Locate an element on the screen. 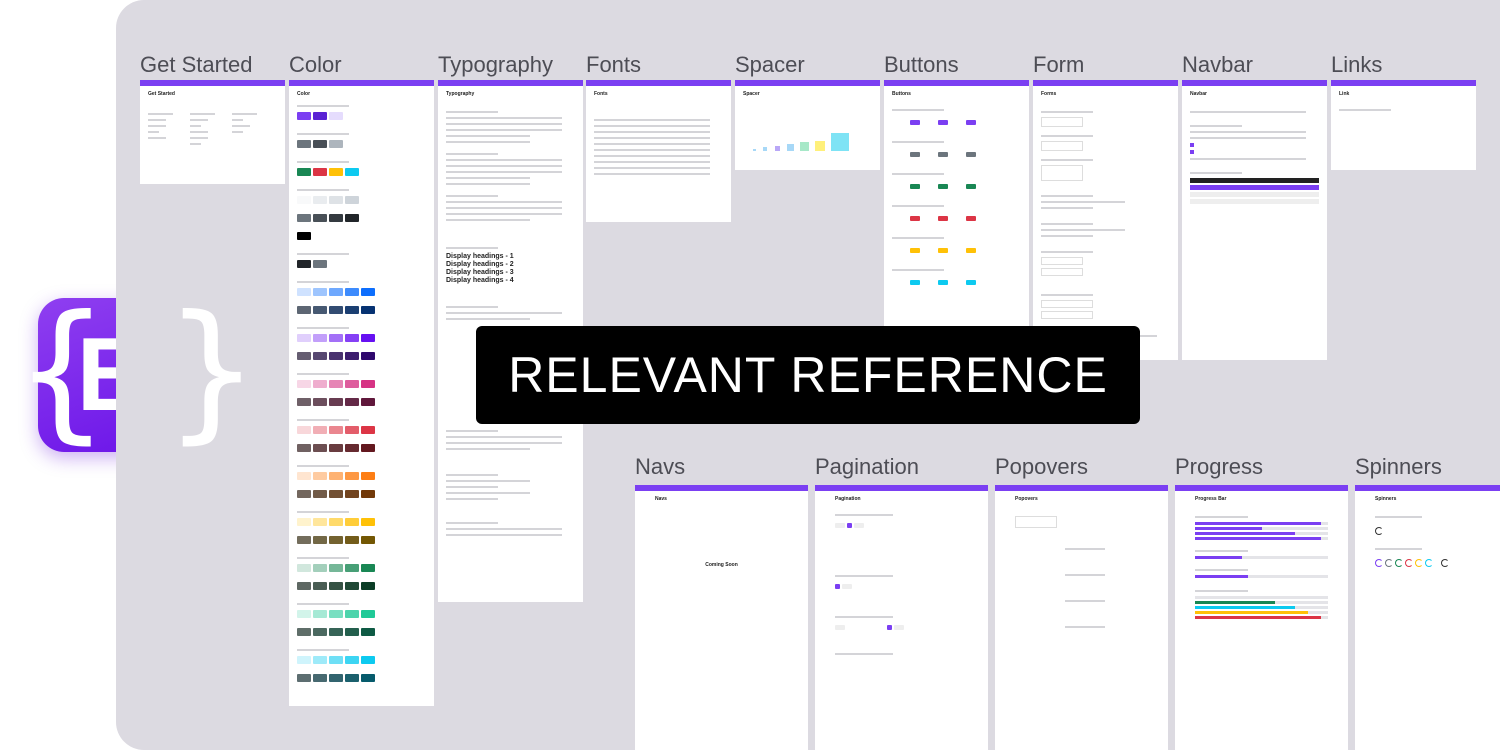  frame-progress: Progress Bar is located at coordinates (1261, 617).